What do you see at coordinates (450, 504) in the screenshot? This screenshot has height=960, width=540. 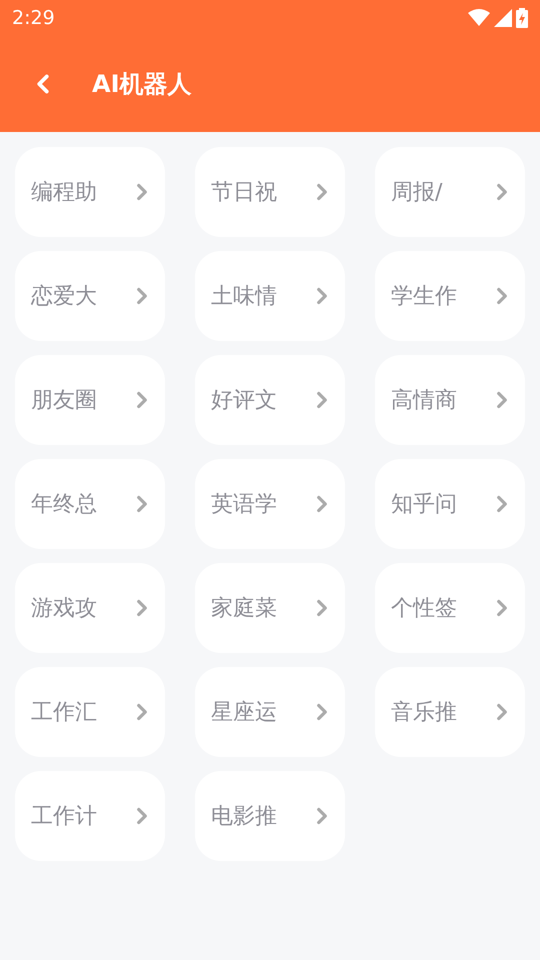 I see `prompt-card: 知乎问` at bounding box center [450, 504].